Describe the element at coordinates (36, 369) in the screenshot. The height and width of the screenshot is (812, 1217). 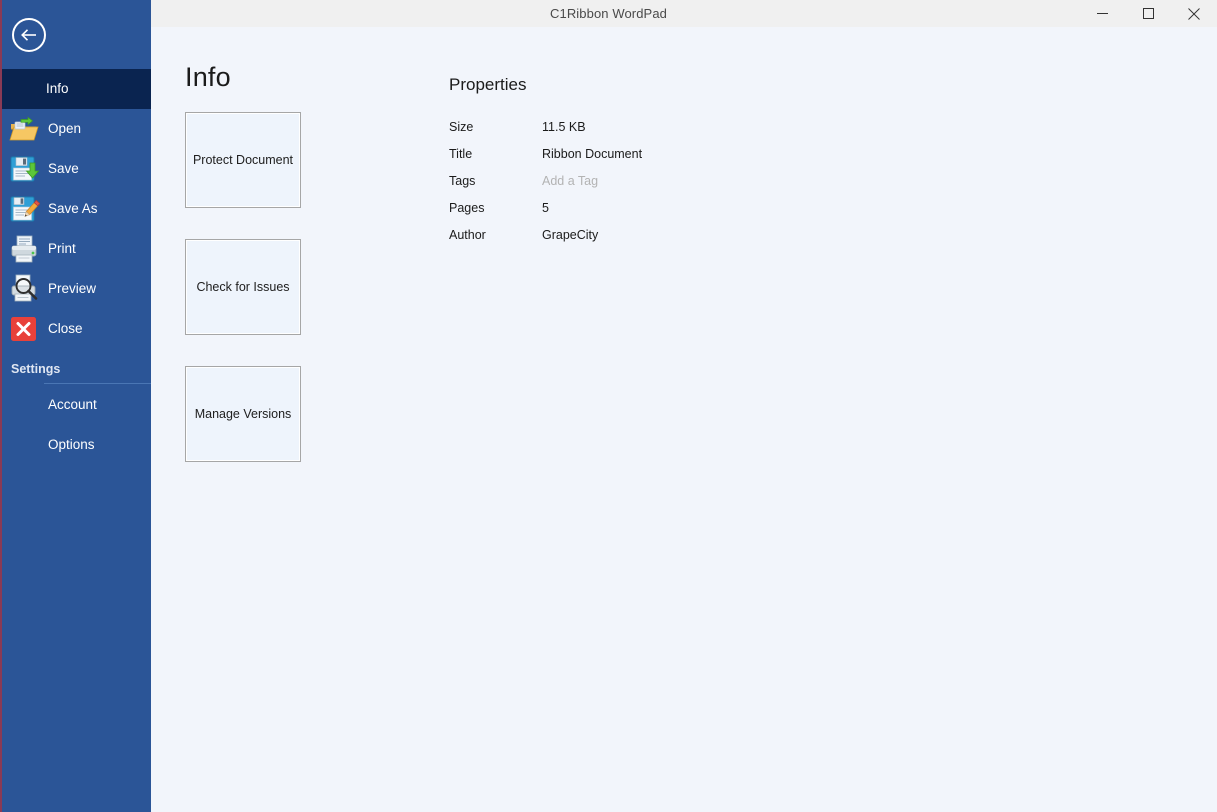
I see `settings-header: Settings` at that location.